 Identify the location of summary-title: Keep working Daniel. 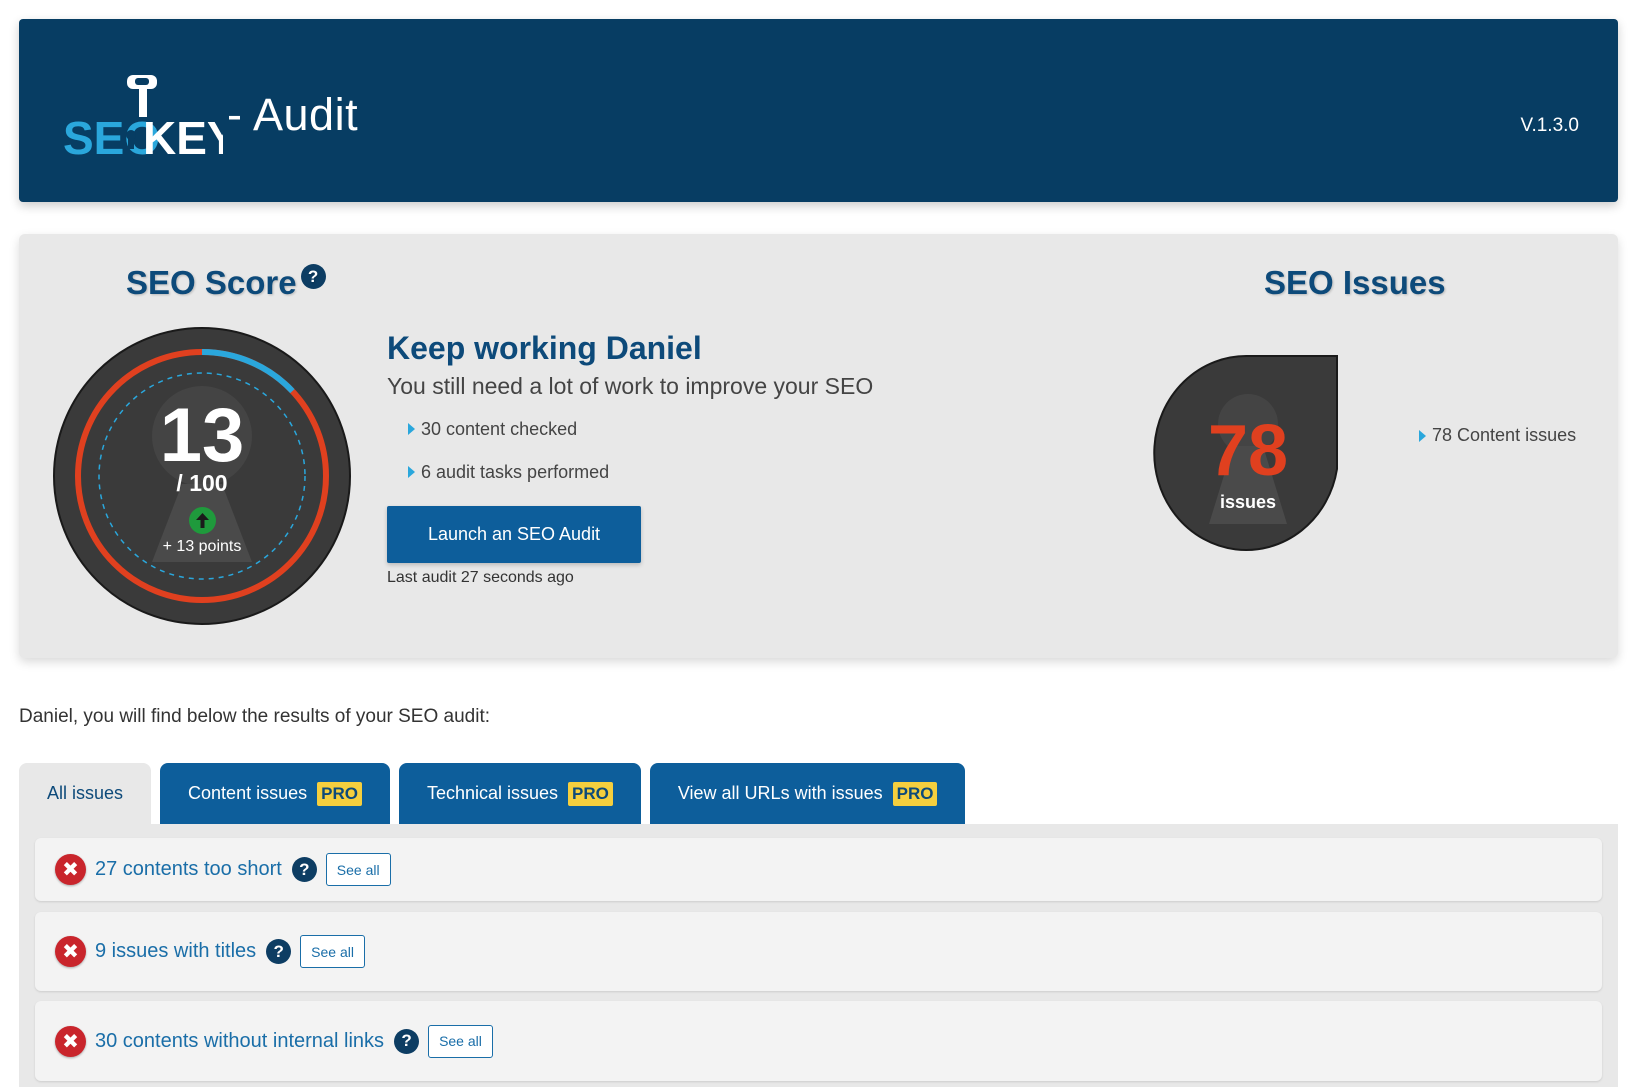
(544, 348).